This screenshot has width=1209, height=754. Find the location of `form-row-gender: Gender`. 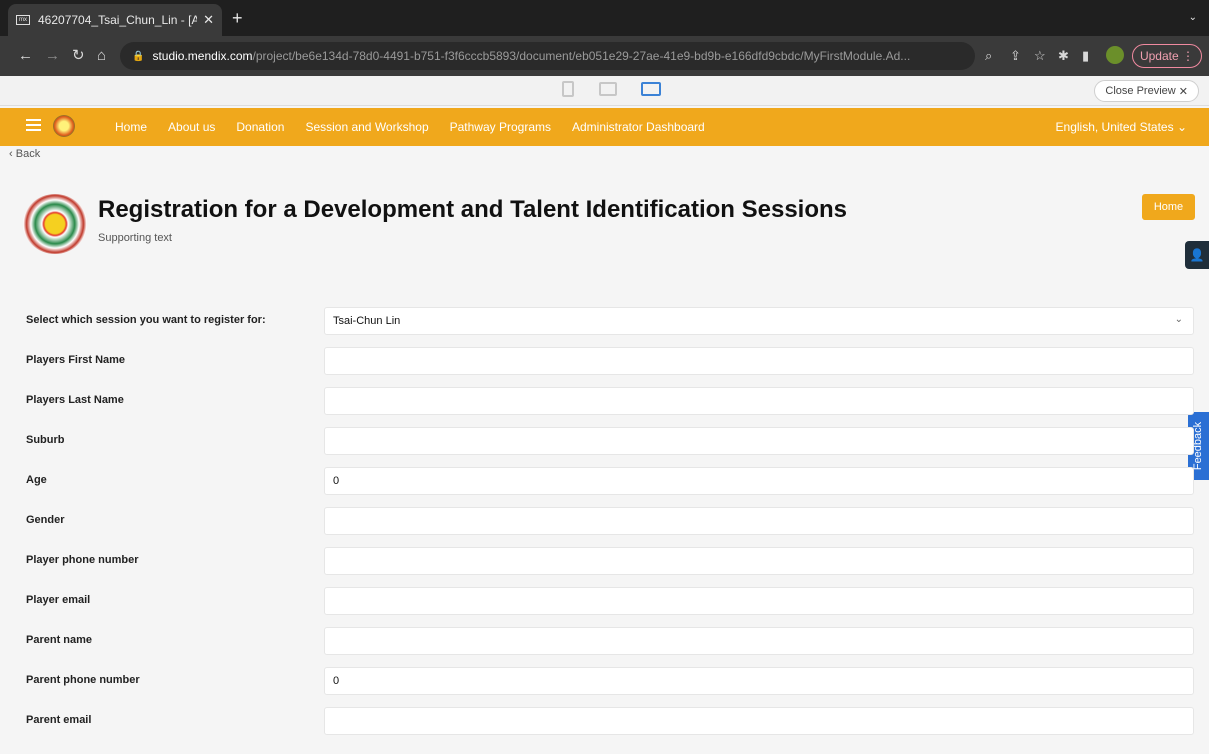

form-row-gender: Gender is located at coordinates (610, 521).